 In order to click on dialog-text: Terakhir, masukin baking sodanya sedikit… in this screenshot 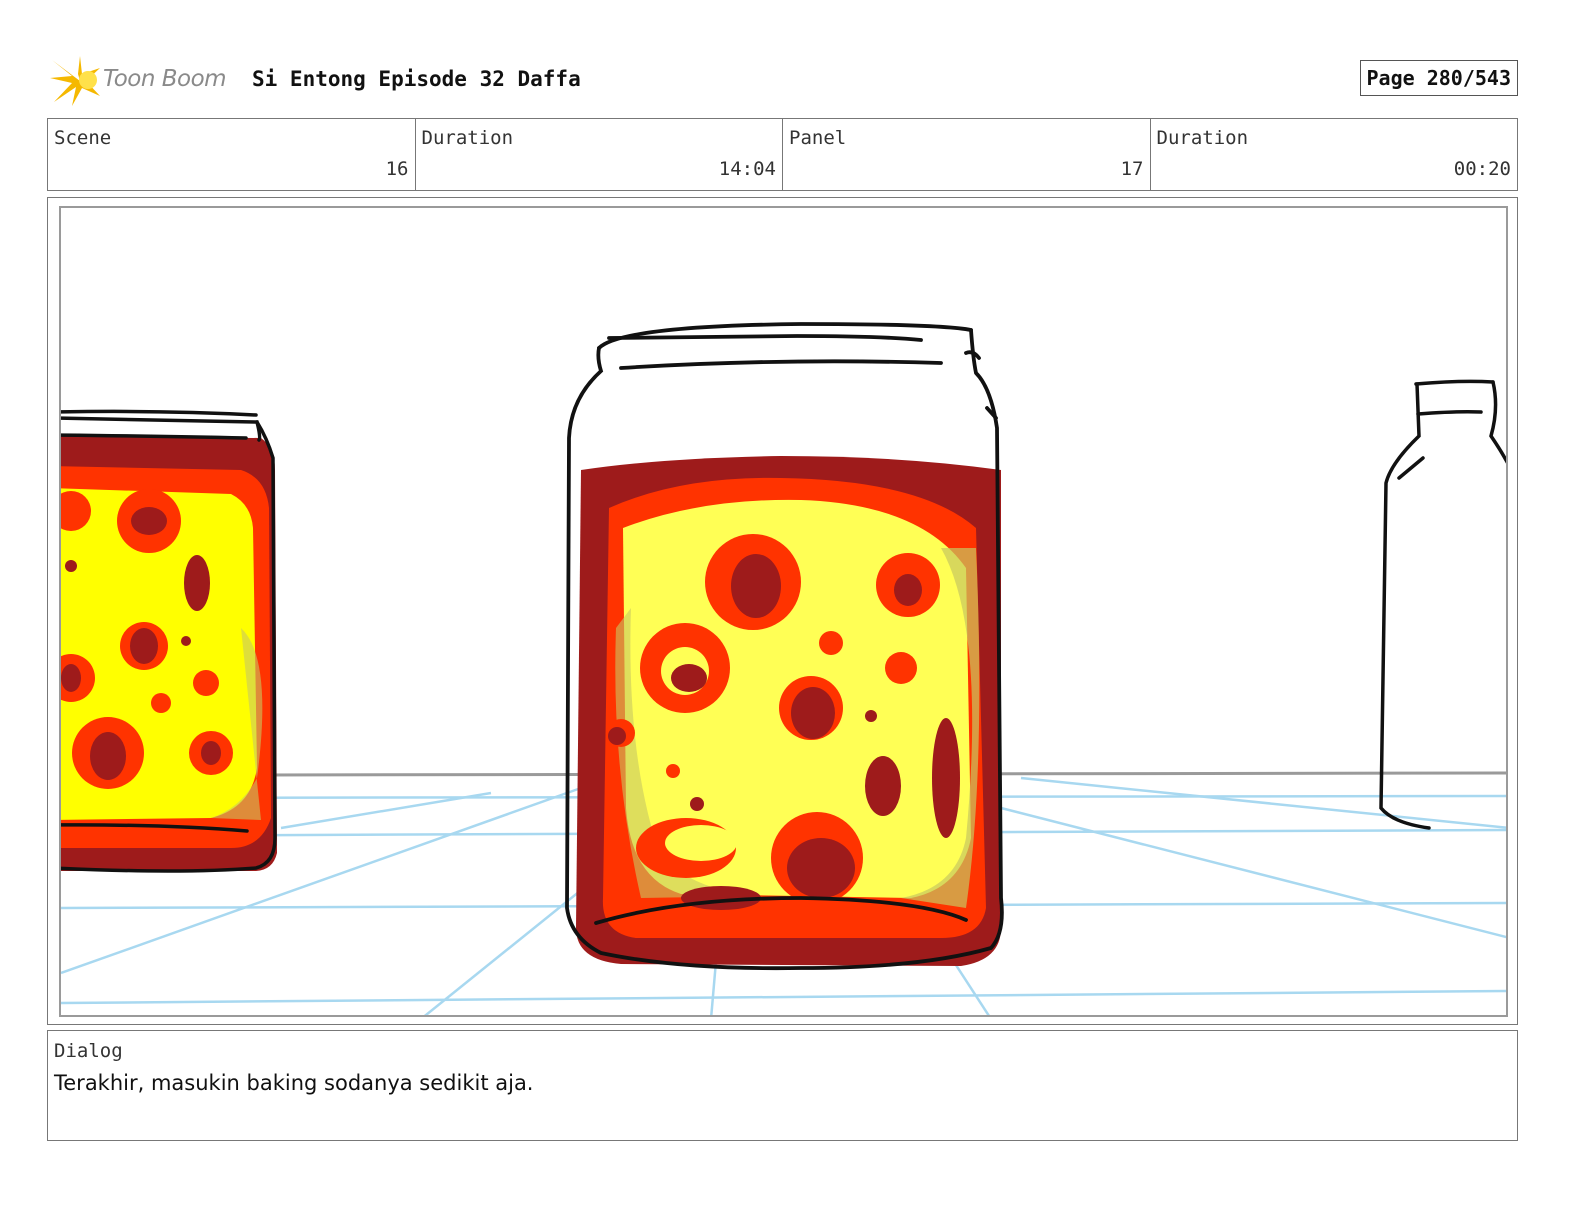, I will do `click(294, 1083)`.